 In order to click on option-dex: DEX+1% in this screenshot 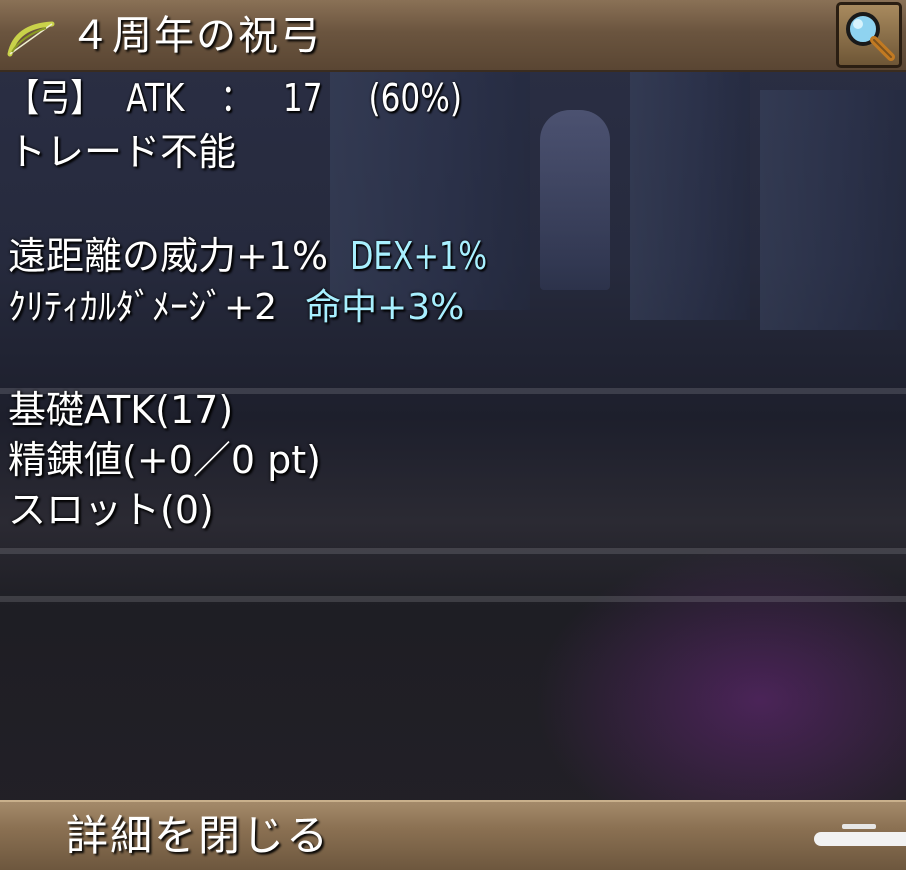, I will do `click(419, 256)`.